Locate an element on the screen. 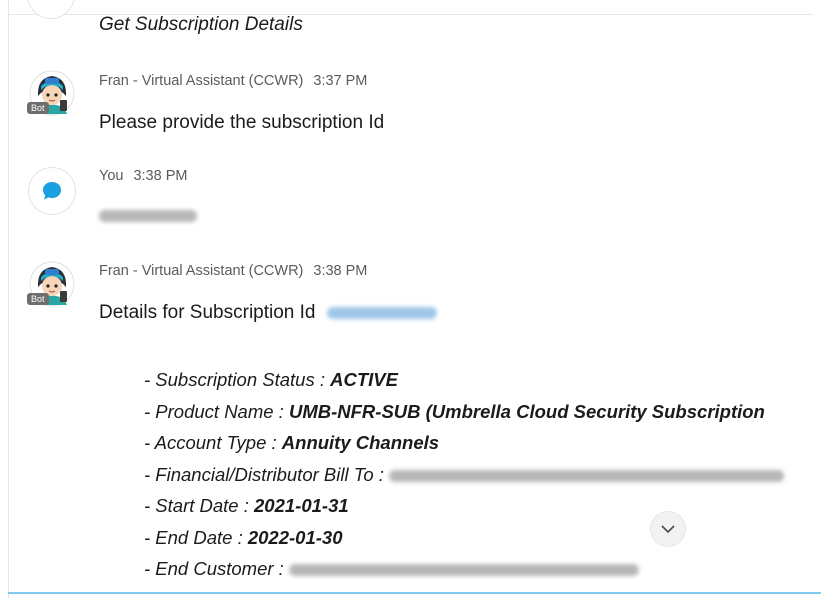 This screenshot has width=821, height=609. user-message-text is located at coordinates (148, 216).